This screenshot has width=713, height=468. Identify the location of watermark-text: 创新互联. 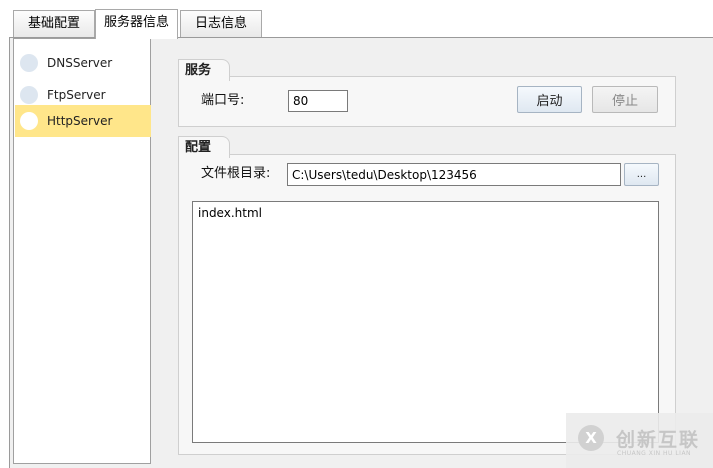
(658, 440).